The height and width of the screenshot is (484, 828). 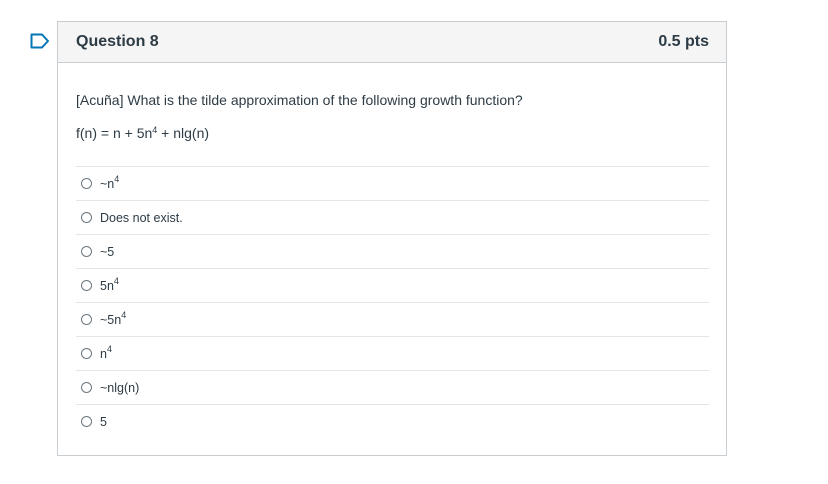 I want to click on answer-base: Does not exist., so click(x=141, y=217).